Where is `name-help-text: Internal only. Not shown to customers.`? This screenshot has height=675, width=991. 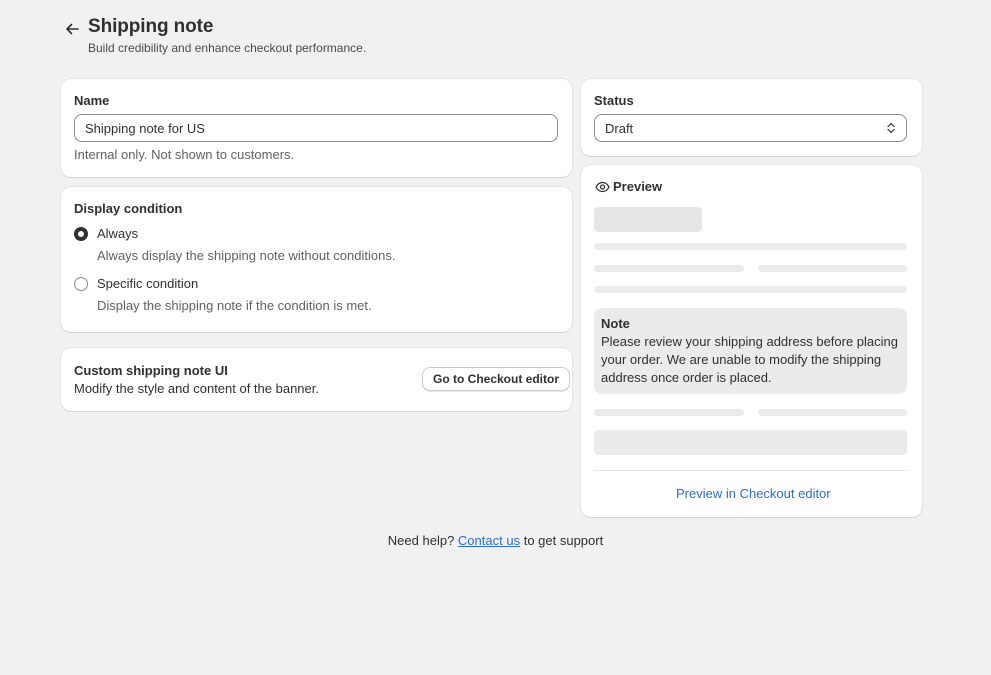 name-help-text: Internal only. Not shown to customers. is located at coordinates (184, 154).